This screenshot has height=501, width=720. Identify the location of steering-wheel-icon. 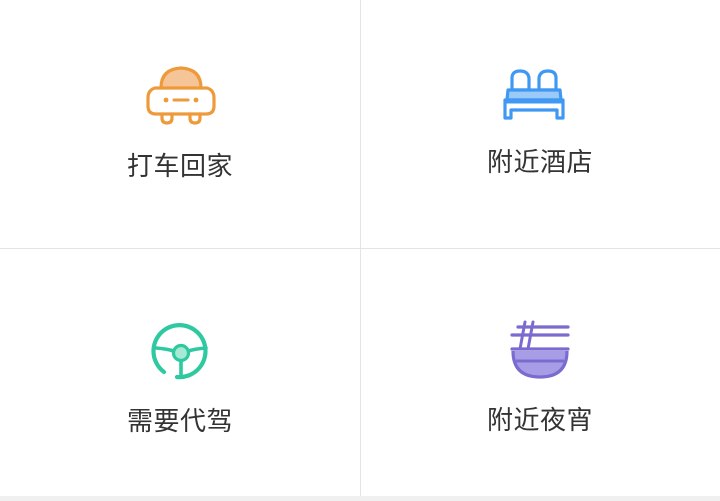
(179, 351).